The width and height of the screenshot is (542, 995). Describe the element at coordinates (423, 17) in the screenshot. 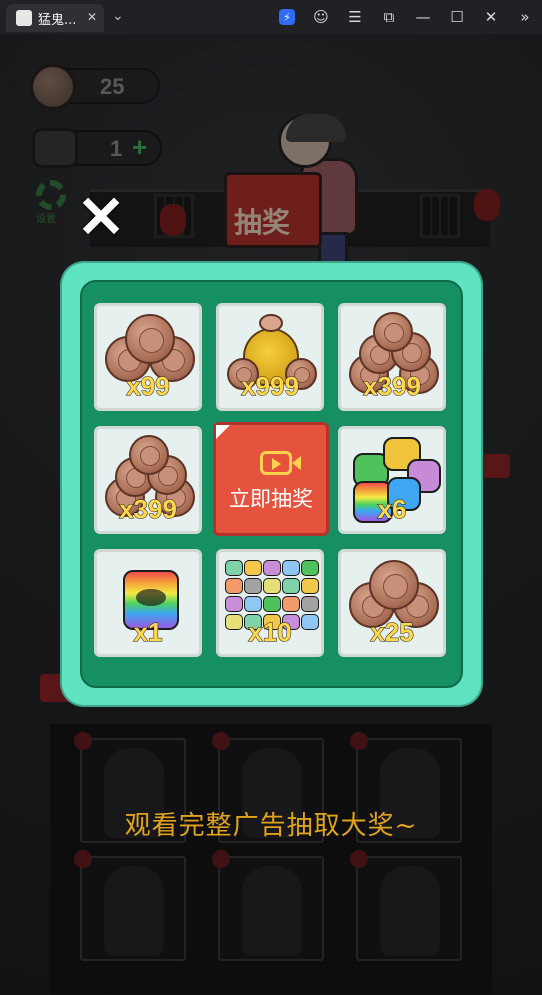

I see `minimize-icon: —` at that location.